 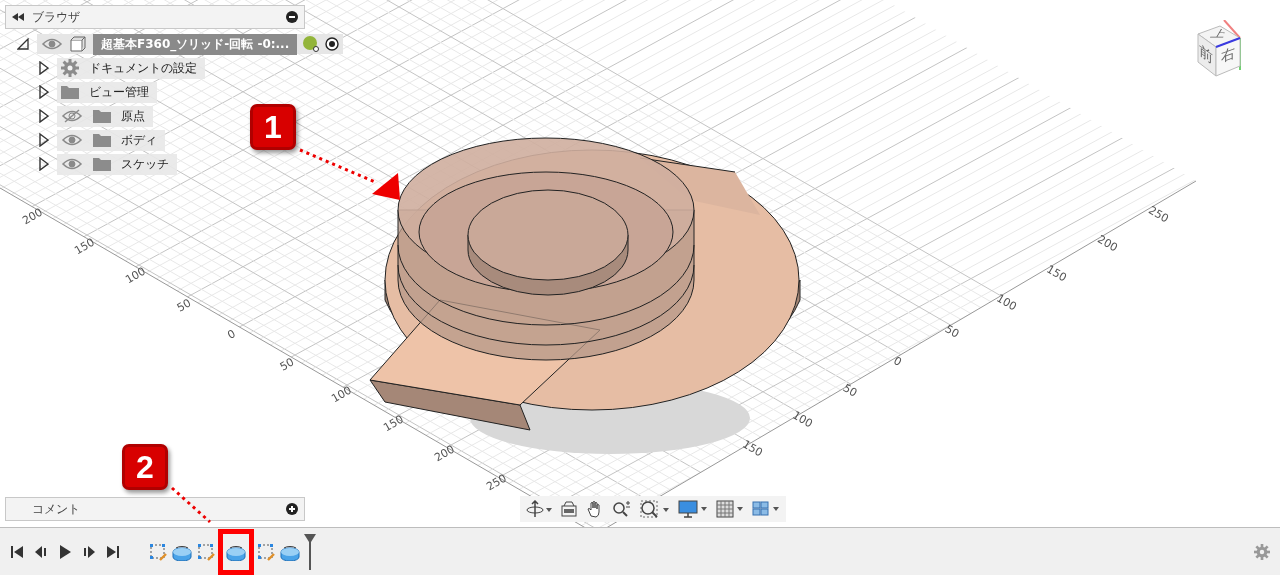 What do you see at coordinates (56, 509) in the screenshot?
I see `panel-title: コメント` at bounding box center [56, 509].